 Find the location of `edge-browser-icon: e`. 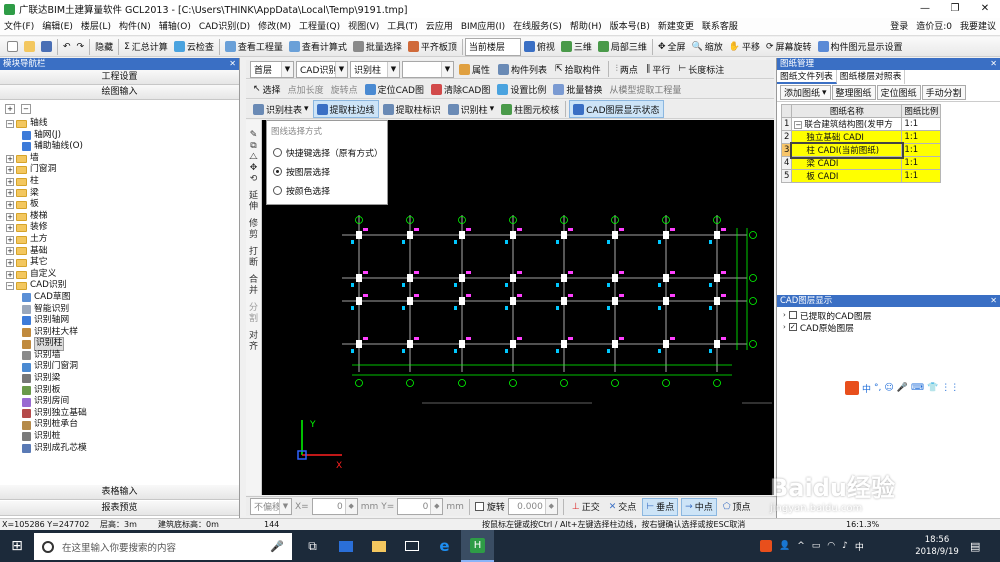

edge-browser-icon: e is located at coordinates (444, 546).